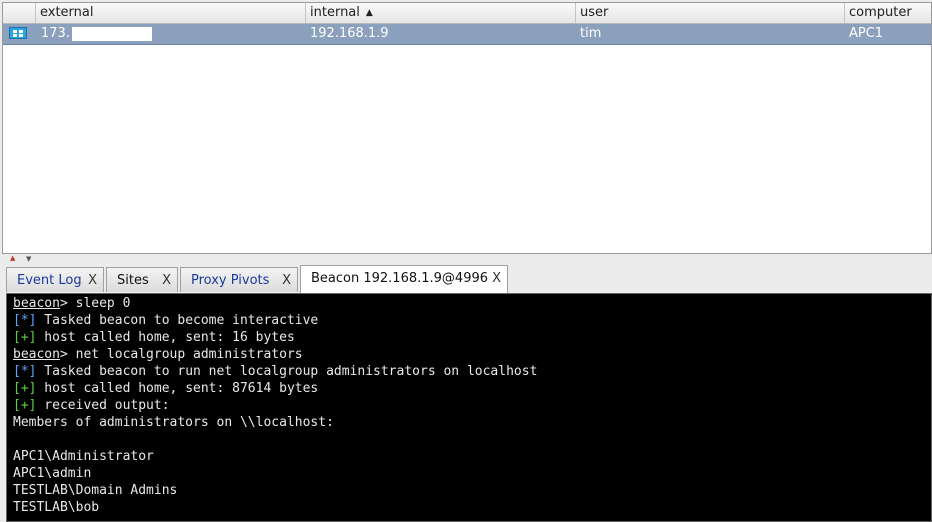 This screenshot has height=522, width=932. Describe the element at coordinates (469, 337) in the screenshot. I see `console-line: [+] host called home, sent: 16 bytes` at that location.